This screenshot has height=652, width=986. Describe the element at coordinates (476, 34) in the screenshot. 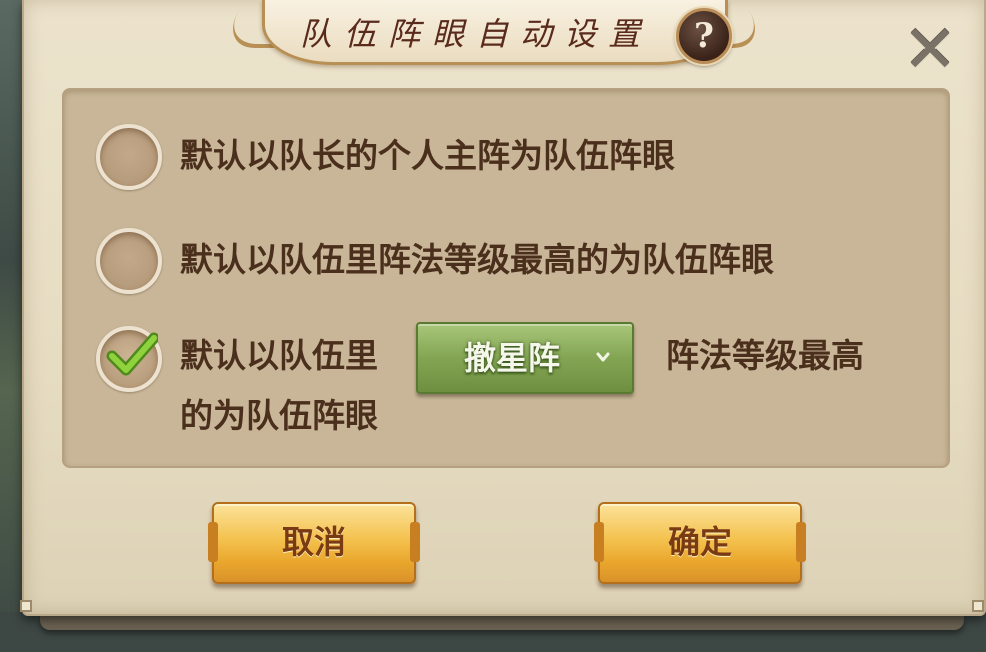

I see `dialog-title: 队伍阵眼自动设置` at that location.